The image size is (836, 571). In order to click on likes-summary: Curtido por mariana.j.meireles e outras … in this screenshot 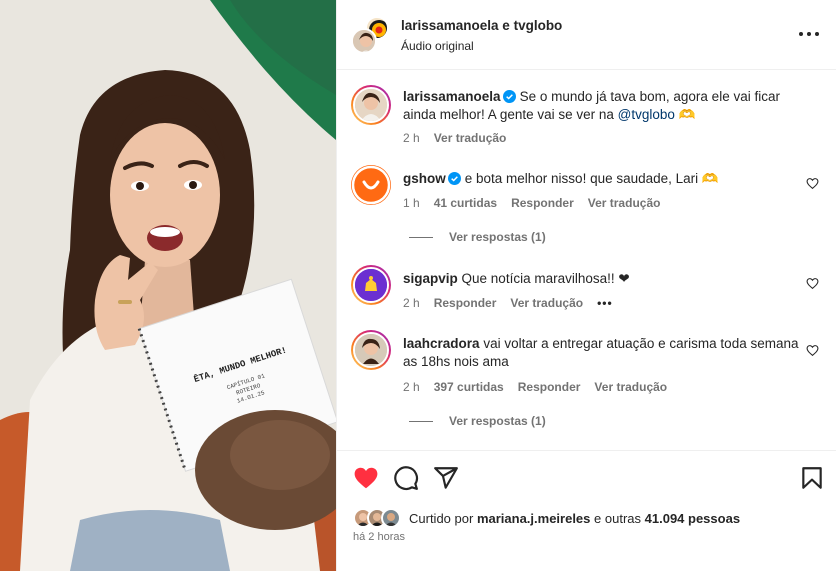, I will do `click(575, 518)`.